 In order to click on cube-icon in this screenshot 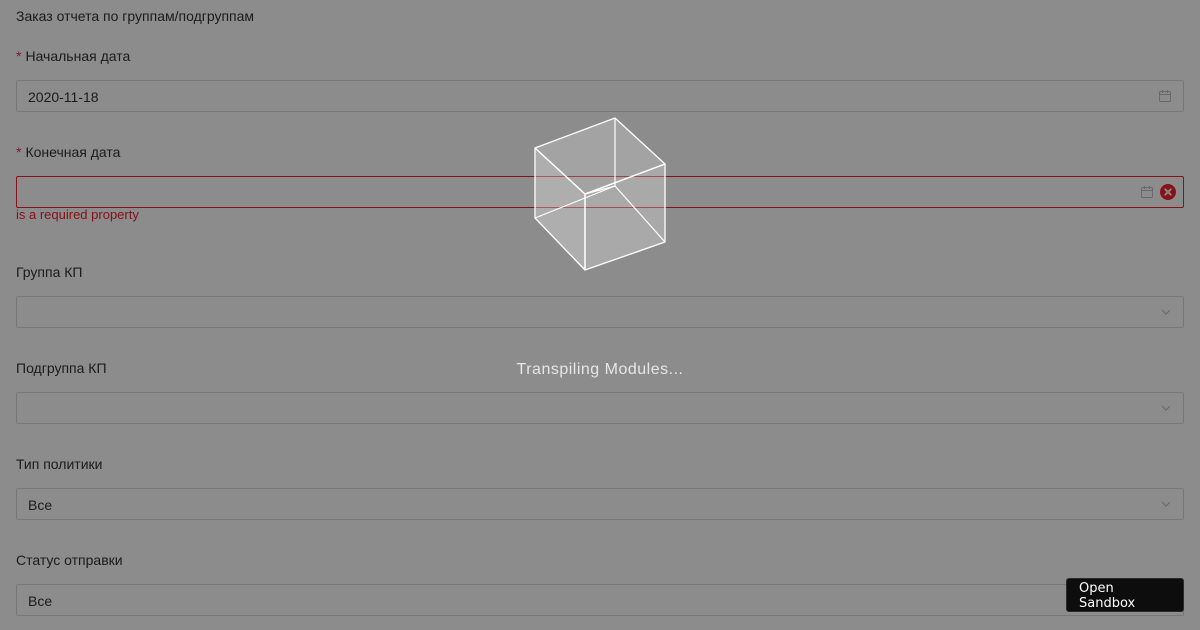, I will do `click(600, 194)`.